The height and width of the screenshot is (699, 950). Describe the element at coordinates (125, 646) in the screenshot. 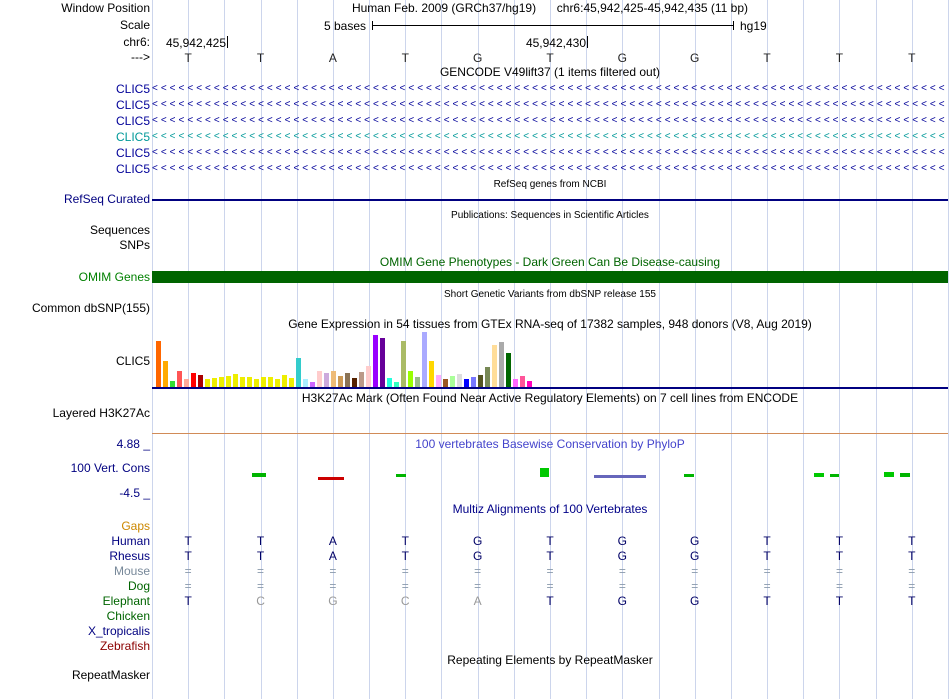

I see `species-label: Zebrafish` at that location.